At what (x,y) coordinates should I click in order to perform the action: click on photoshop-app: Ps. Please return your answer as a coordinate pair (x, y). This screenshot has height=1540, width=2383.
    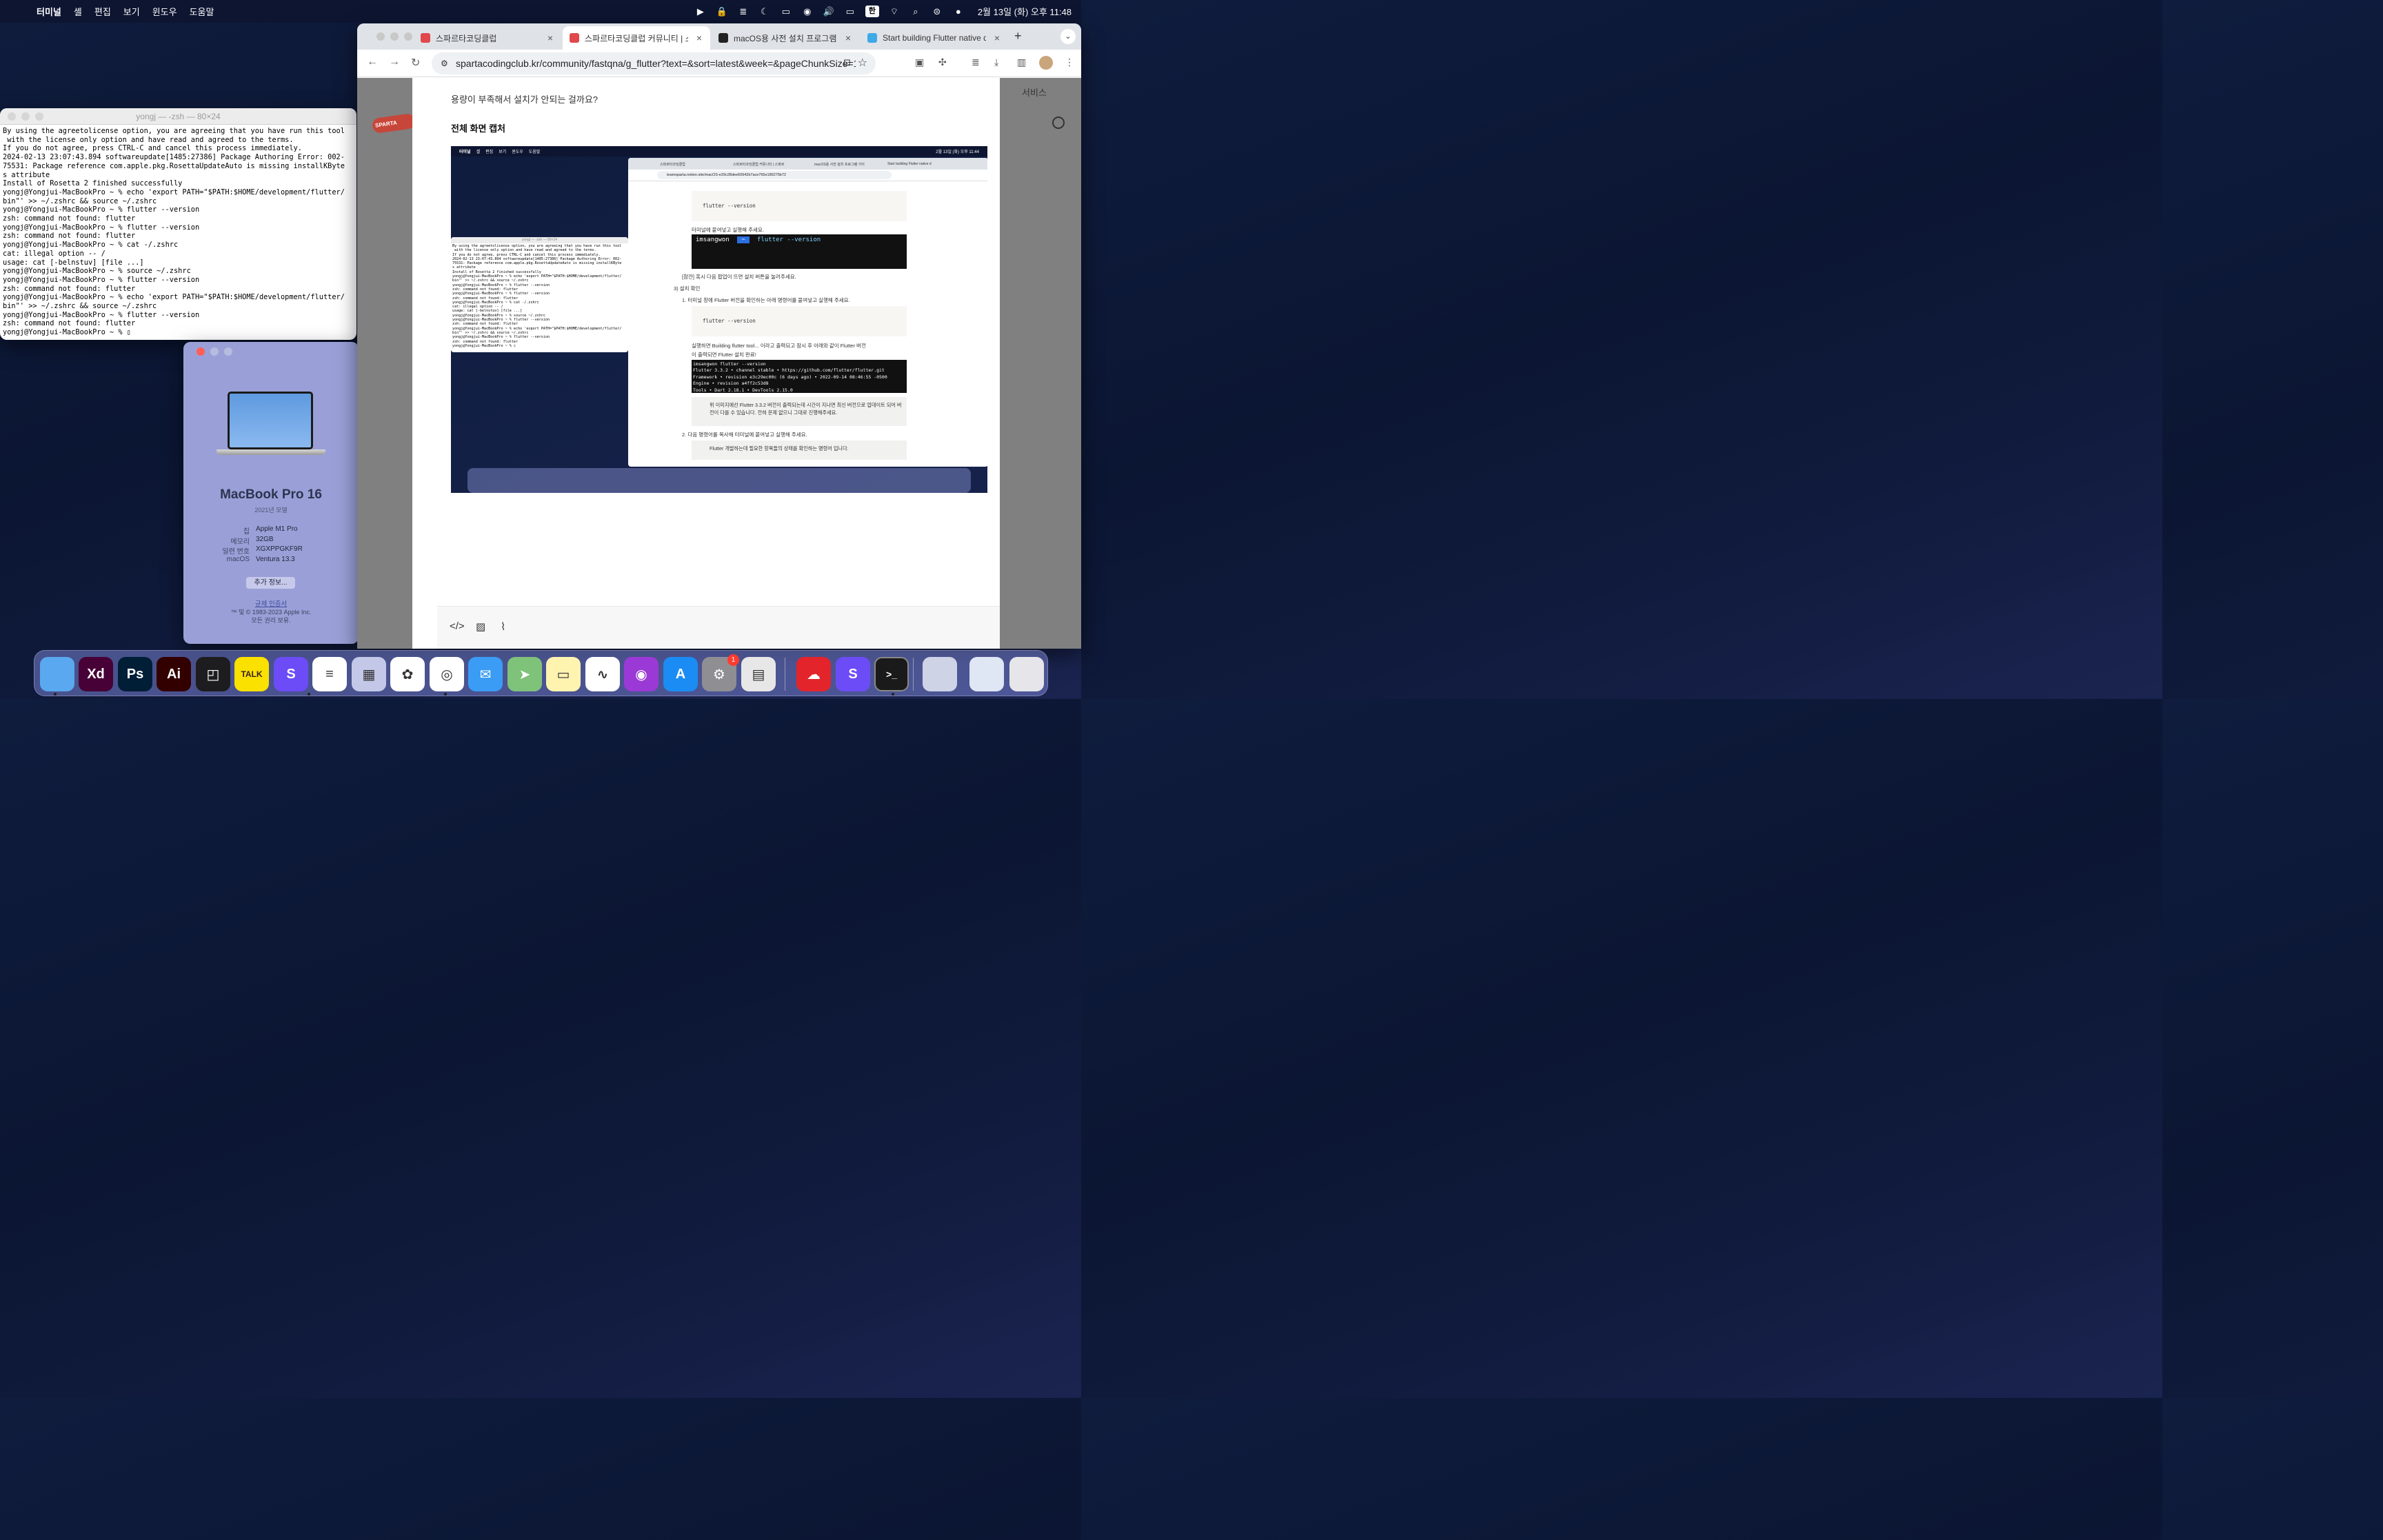
    Looking at the image, I should click on (135, 674).